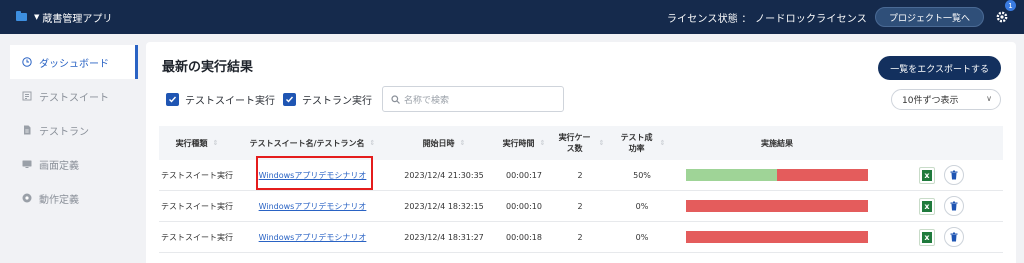 Image resolution: width=1024 pixels, height=263 pixels. What do you see at coordinates (21, 16) in the screenshot?
I see `folder-icon` at bounding box center [21, 16].